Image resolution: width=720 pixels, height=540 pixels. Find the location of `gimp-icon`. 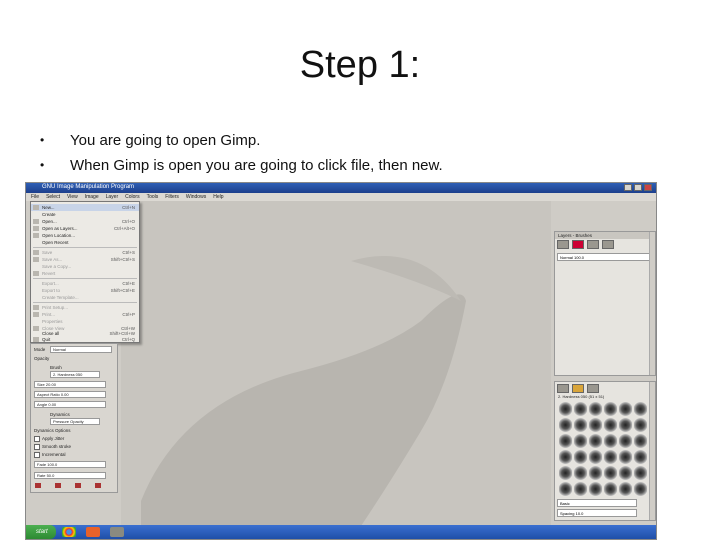

gimp-icon is located at coordinates (117, 532).